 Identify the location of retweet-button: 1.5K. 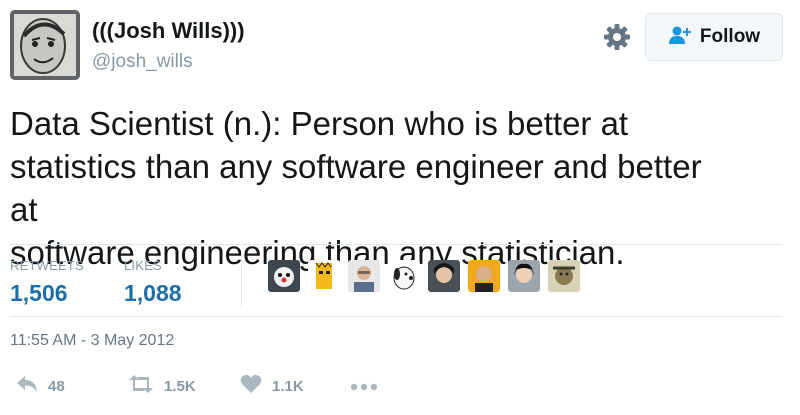
(184, 386).